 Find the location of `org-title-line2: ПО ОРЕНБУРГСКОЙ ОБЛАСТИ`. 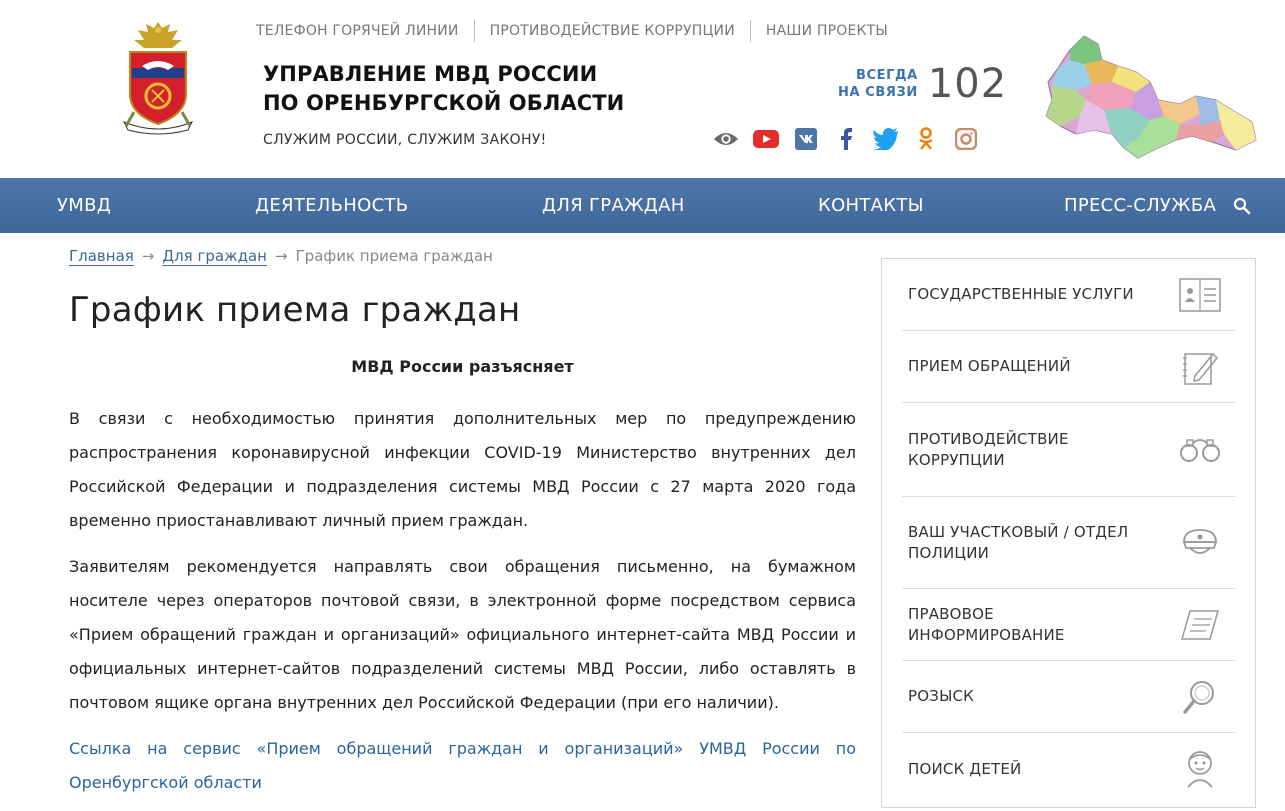

org-title-line2: ПО ОРЕНБУРГСКОЙ ОБЛАСТИ is located at coordinates (444, 103).